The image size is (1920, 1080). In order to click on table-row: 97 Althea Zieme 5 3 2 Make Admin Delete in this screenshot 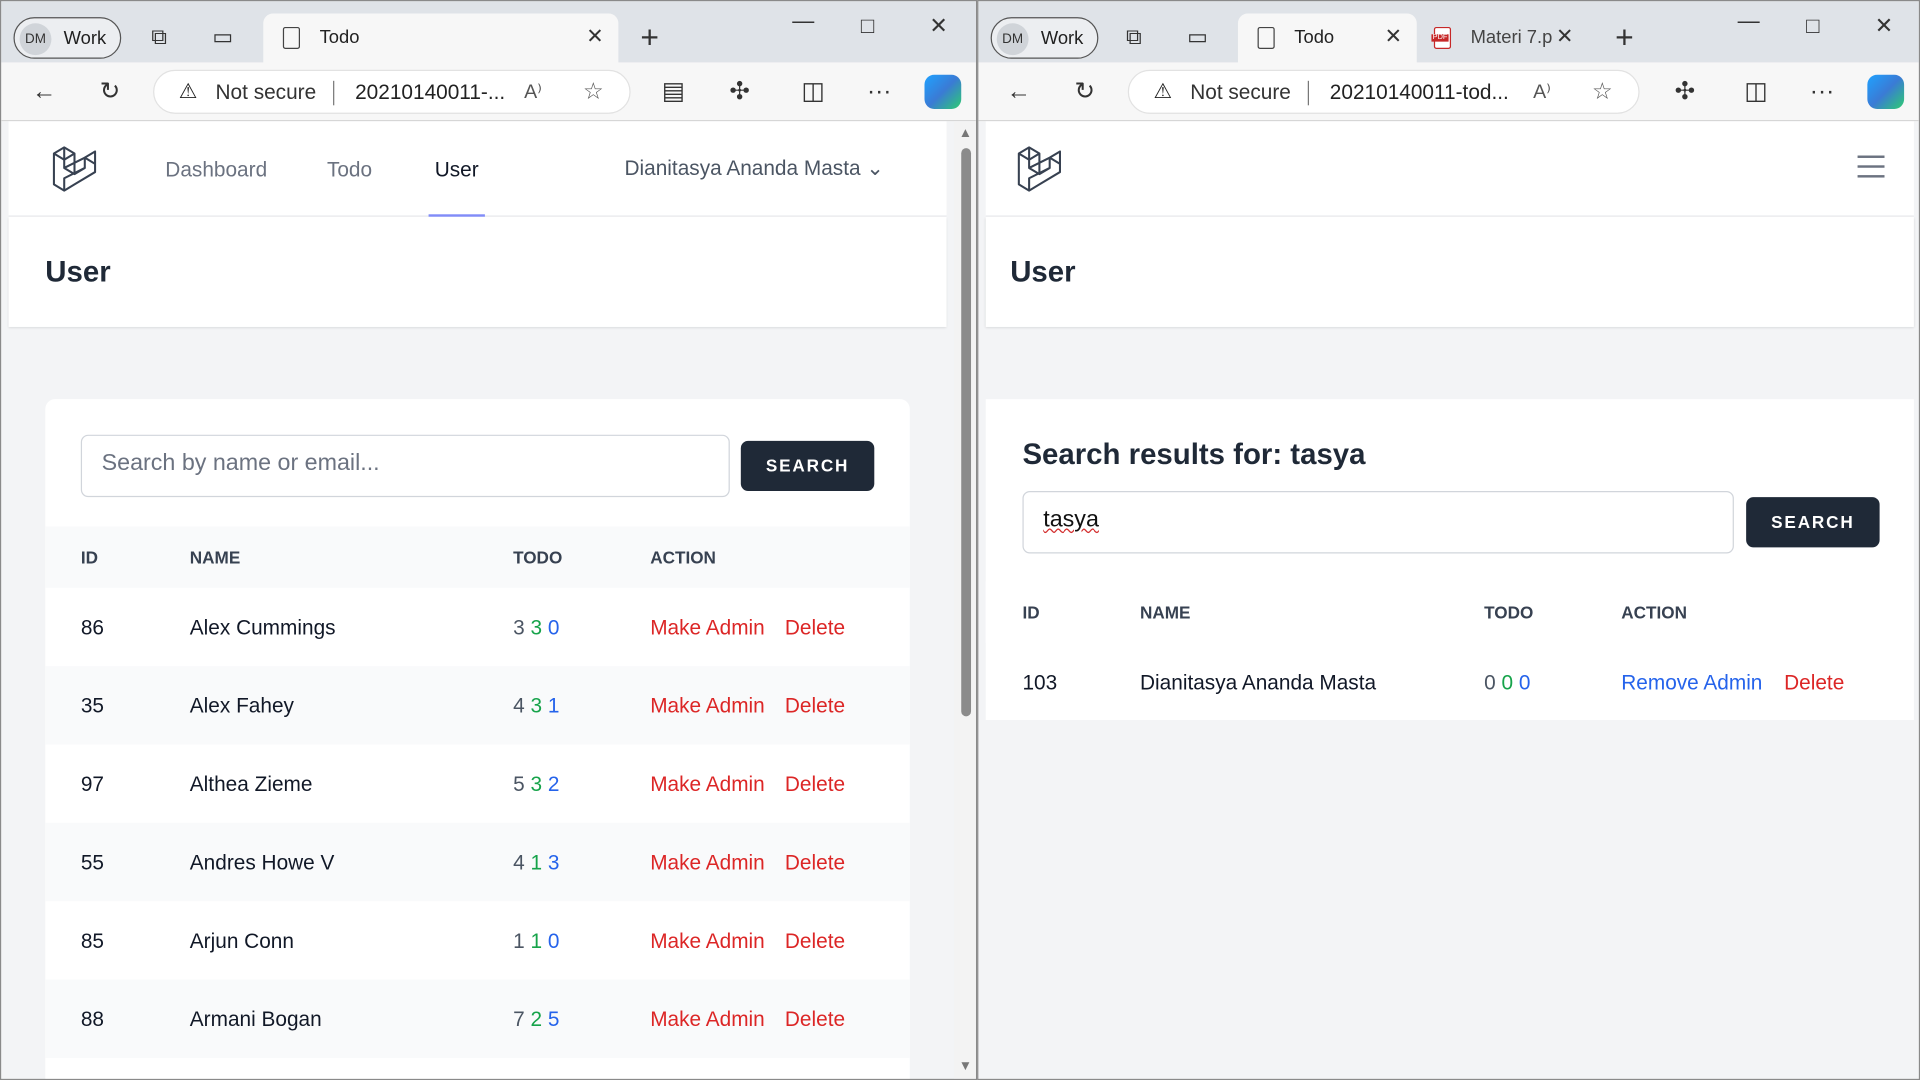, I will do `click(477, 783)`.